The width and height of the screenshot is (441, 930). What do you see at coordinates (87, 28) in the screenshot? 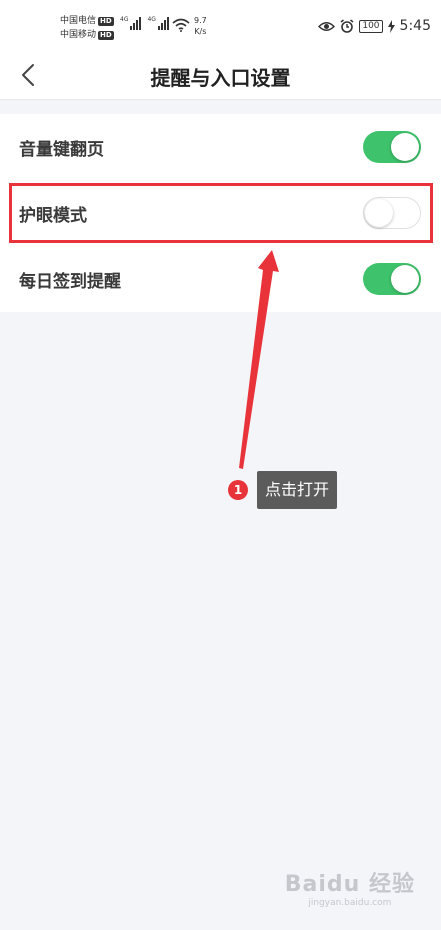
I see `carrier-info: 中国电信 HD 中国移动 HD` at bounding box center [87, 28].